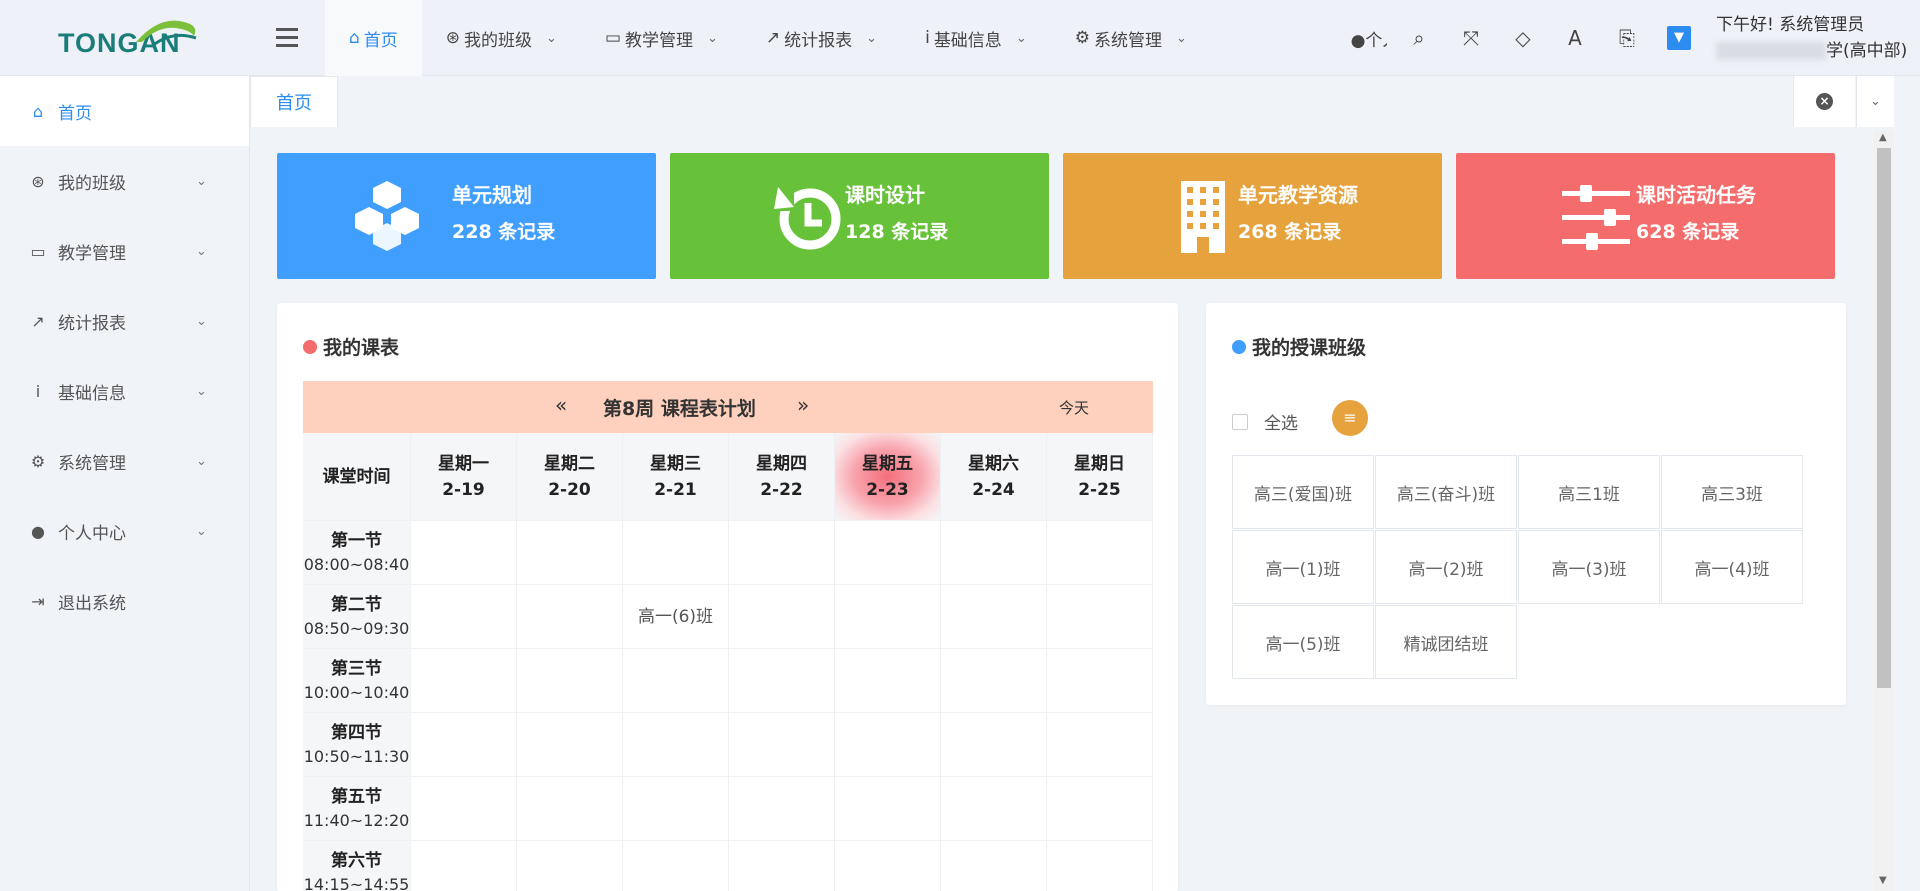 This screenshot has width=1920, height=891. Describe the element at coordinates (1446, 642) in the screenshot. I see `class-item: 精诚团结班` at that location.